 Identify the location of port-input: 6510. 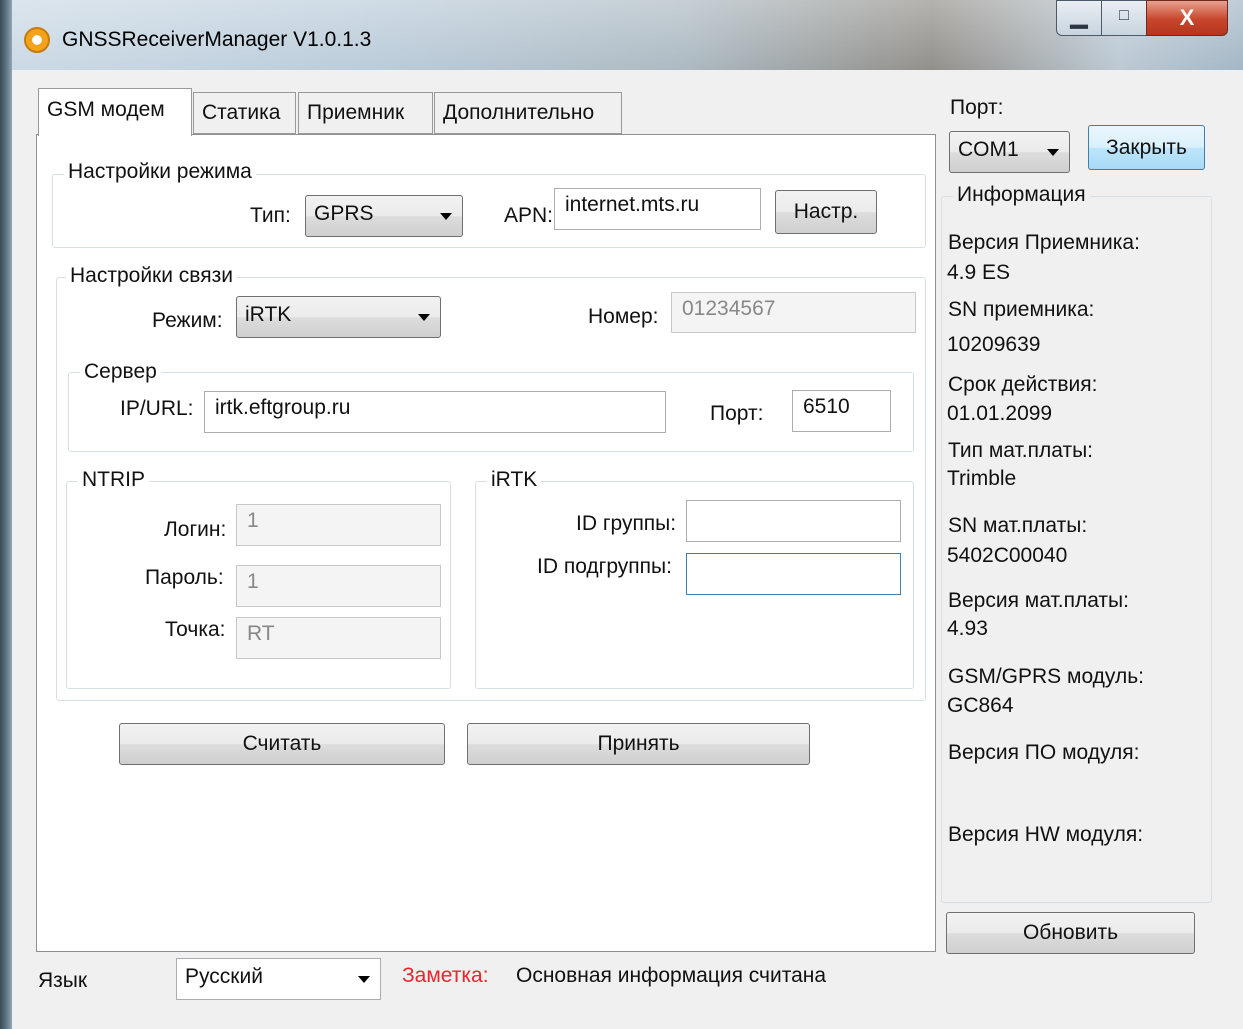
(841, 411).